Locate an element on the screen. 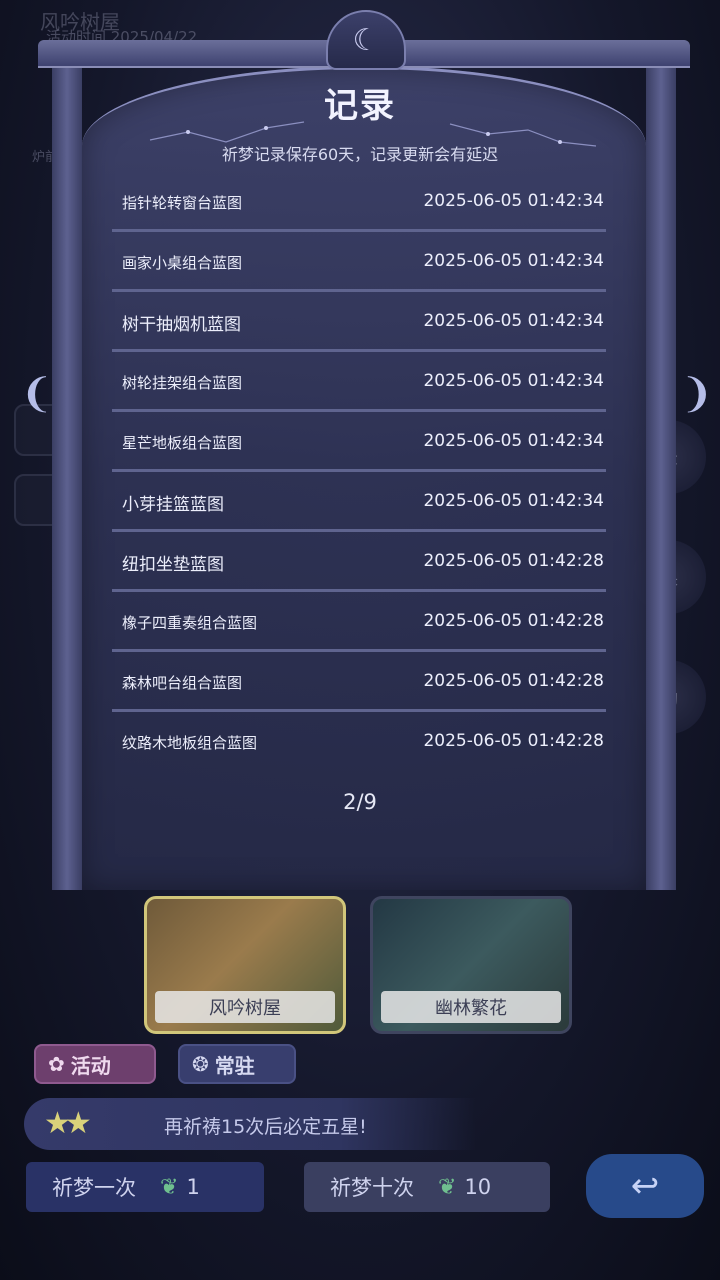  record-item-name: 画家小桌组合蓝图 is located at coordinates (182, 263).